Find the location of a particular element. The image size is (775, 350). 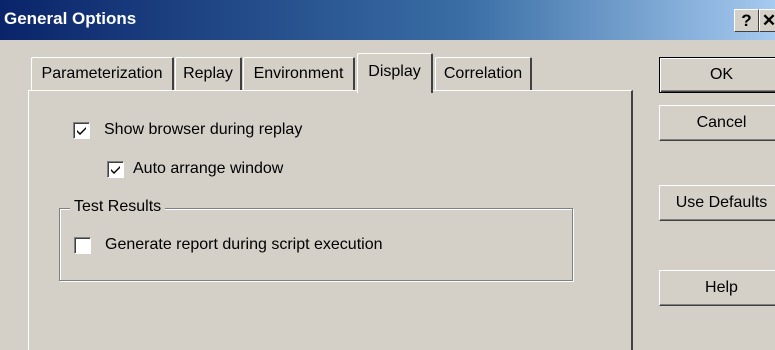

tab-label: Display is located at coordinates (394, 71).